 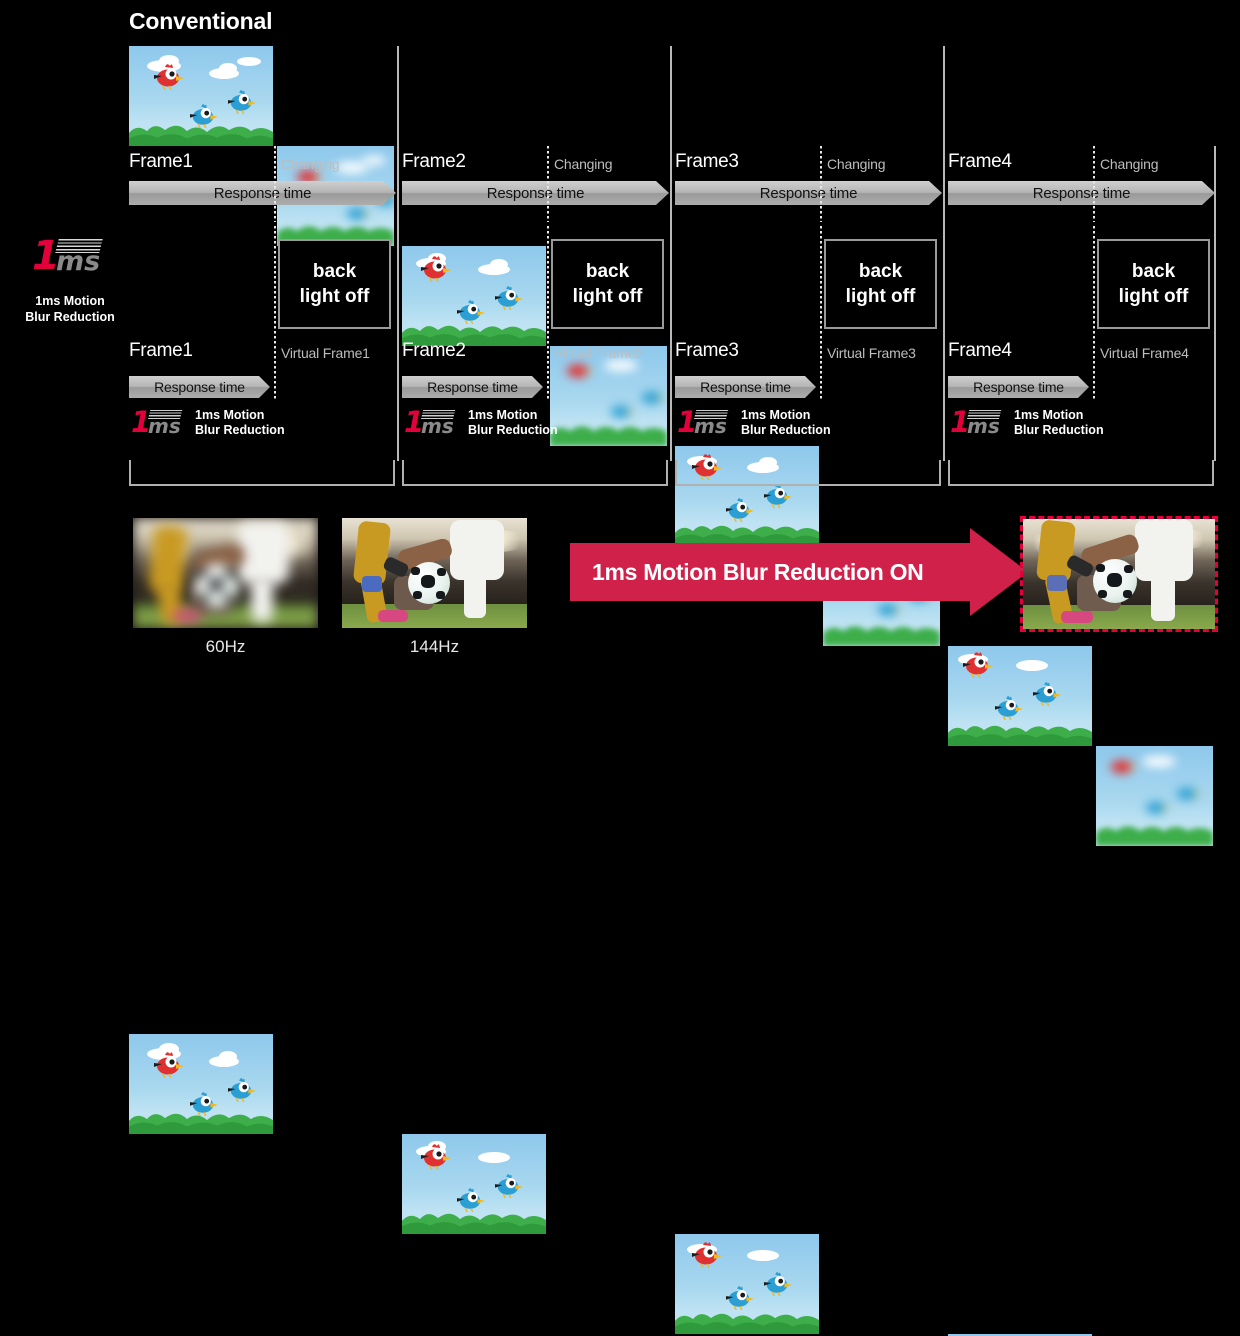 I want to click on mbr-frame-1-image, so click(x=201, y=1084).